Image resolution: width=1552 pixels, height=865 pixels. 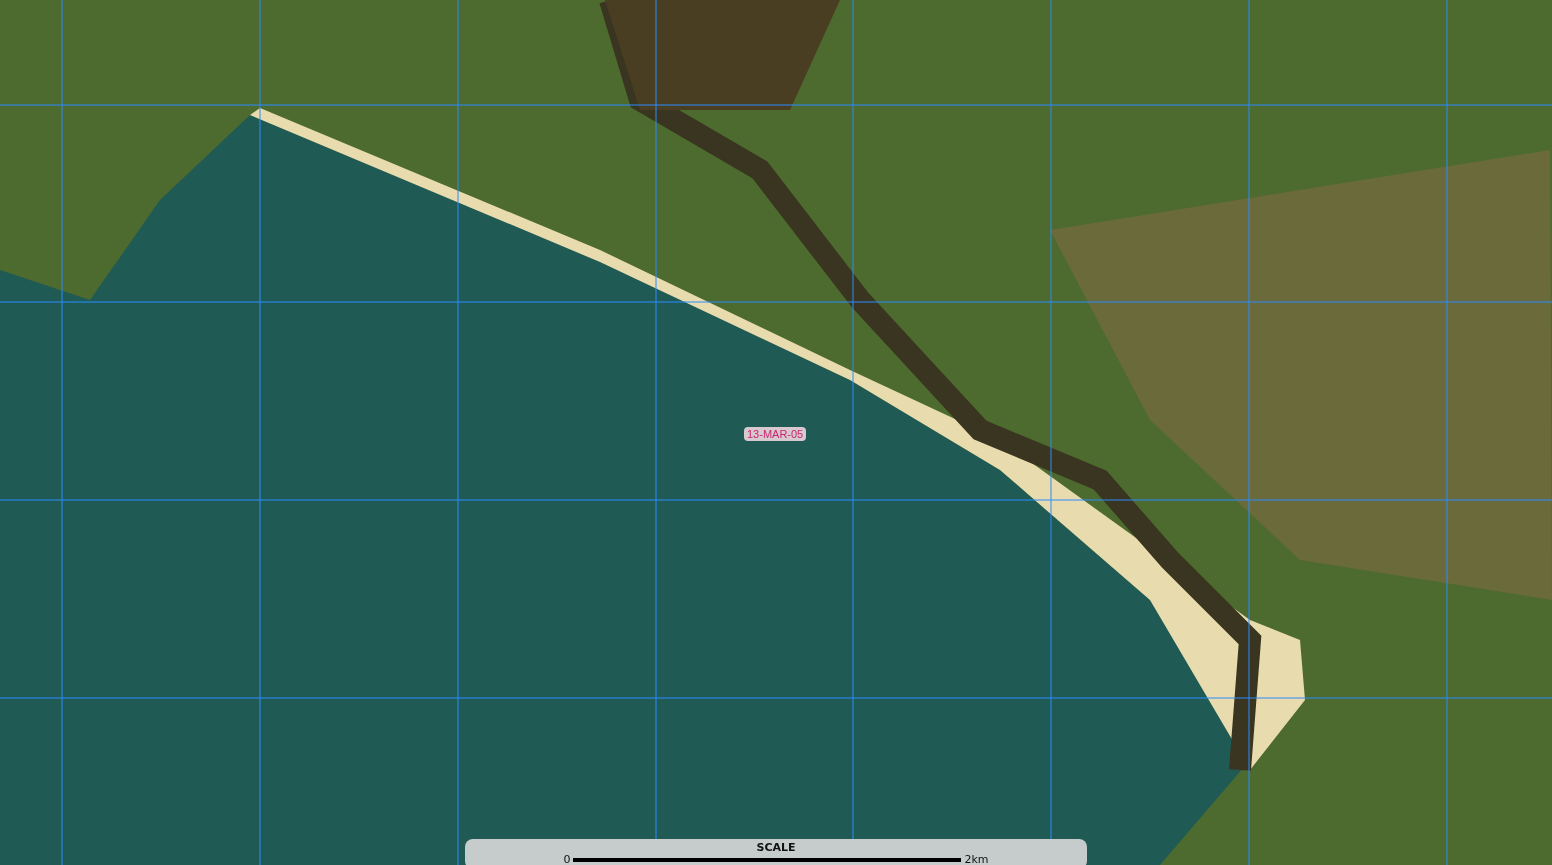 I want to click on scale-end-label: 2km, so click(x=976, y=859).